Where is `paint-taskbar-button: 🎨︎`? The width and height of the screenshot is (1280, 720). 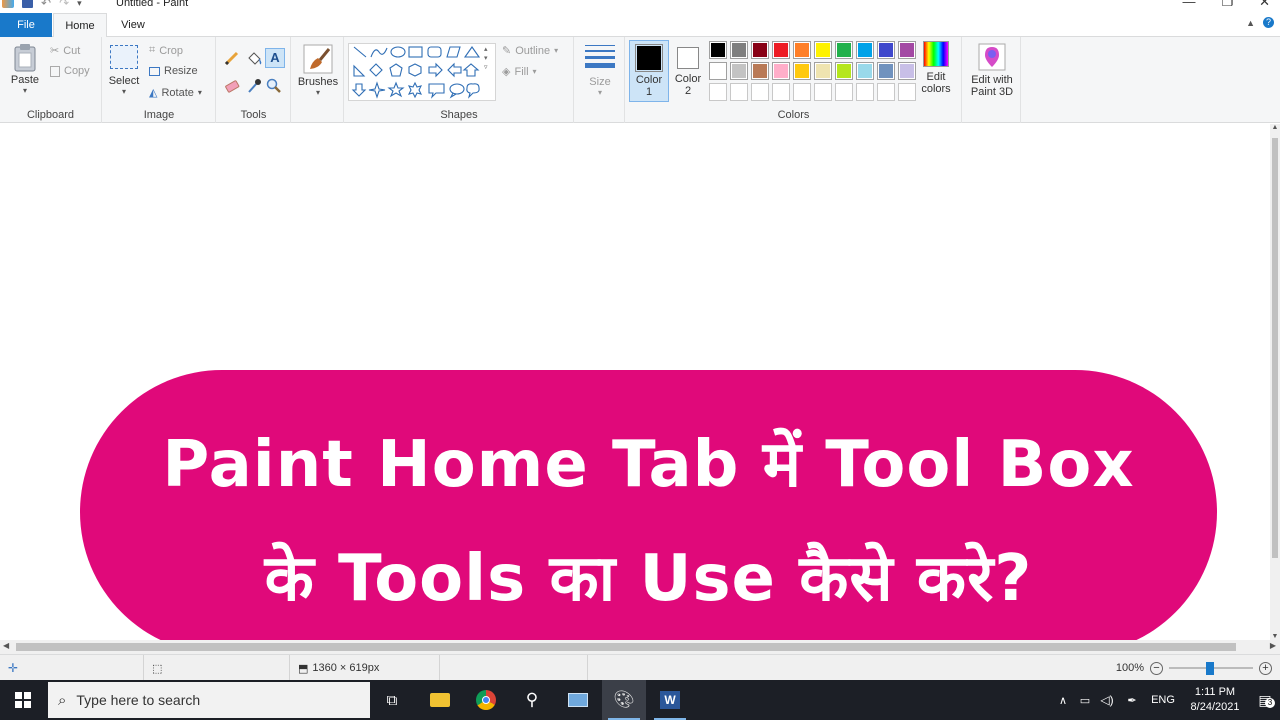
paint-taskbar-button: 🎨︎ is located at coordinates (624, 700).